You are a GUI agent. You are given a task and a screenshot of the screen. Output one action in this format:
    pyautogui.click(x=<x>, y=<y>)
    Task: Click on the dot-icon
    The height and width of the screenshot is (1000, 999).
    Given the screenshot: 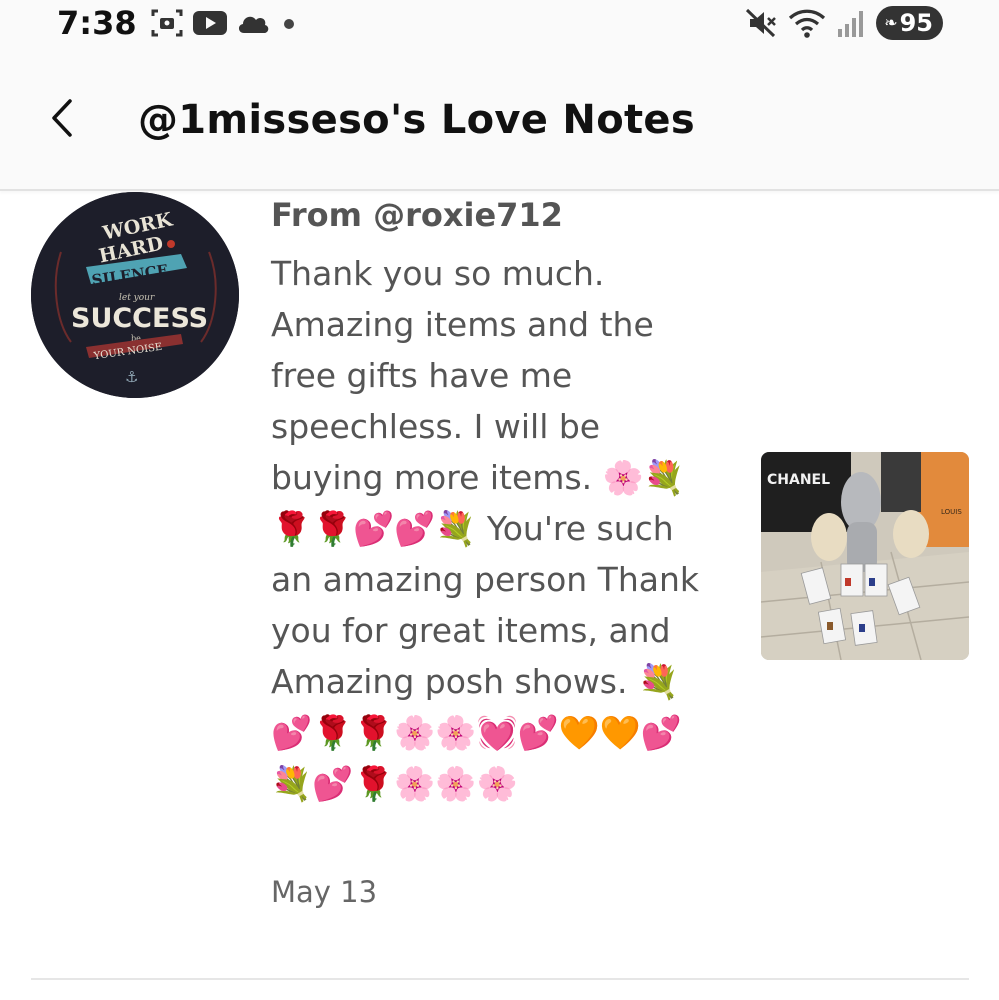 What is the action you would take?
    pyautogui.click(x=289, y=24)
    